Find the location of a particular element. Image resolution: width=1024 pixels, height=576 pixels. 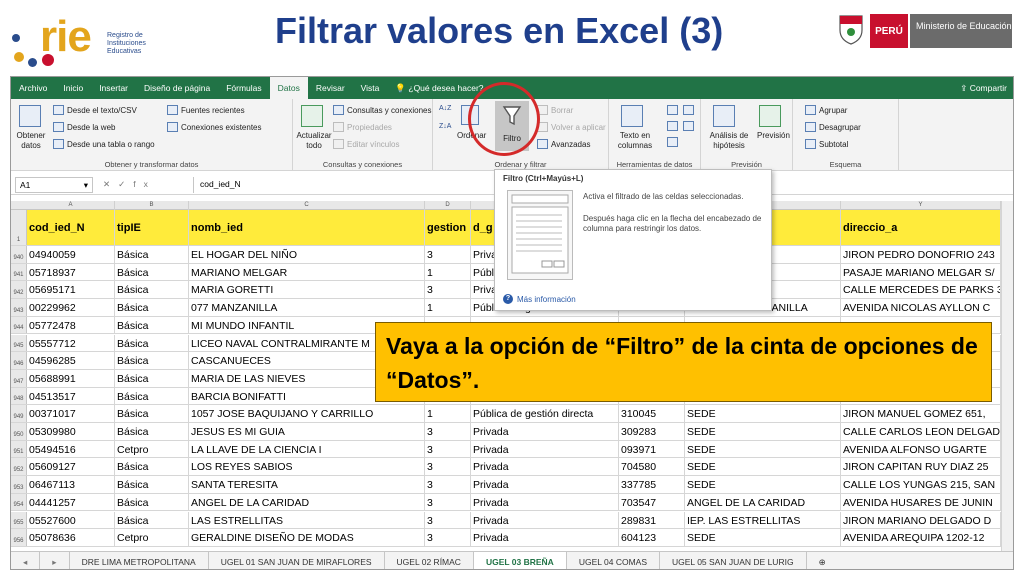

desagrupar-button: Desagrupar is located at coordinates (833, 127).